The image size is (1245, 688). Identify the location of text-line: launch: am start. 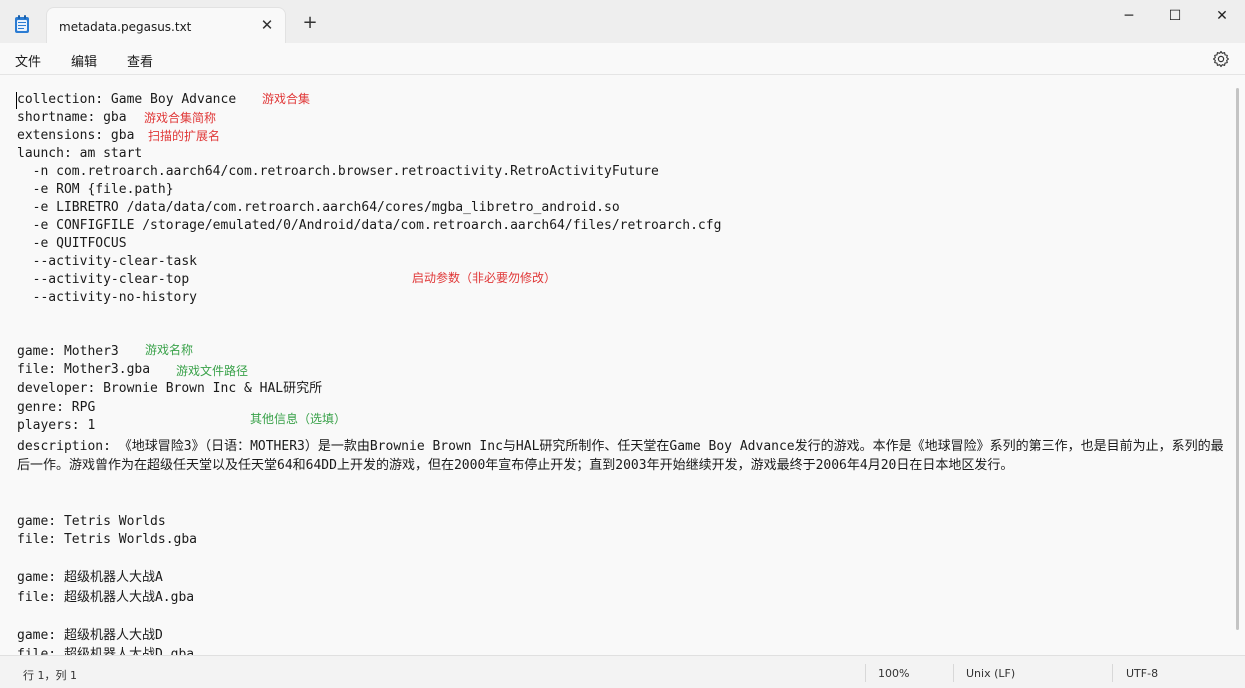
(80, 153).